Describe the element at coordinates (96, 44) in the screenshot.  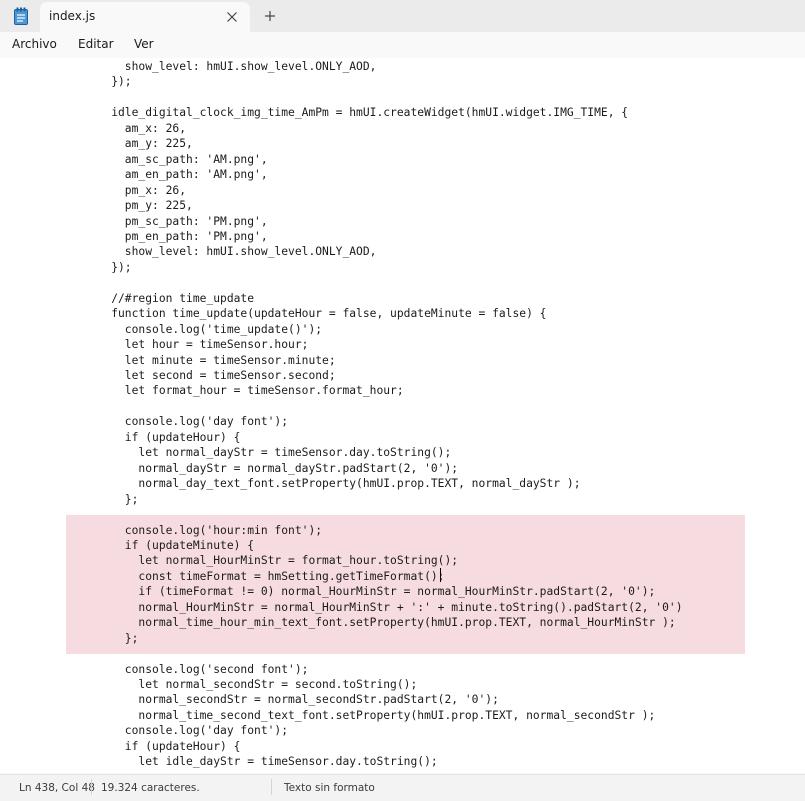
I see `menu-editar: Editar` at that location.